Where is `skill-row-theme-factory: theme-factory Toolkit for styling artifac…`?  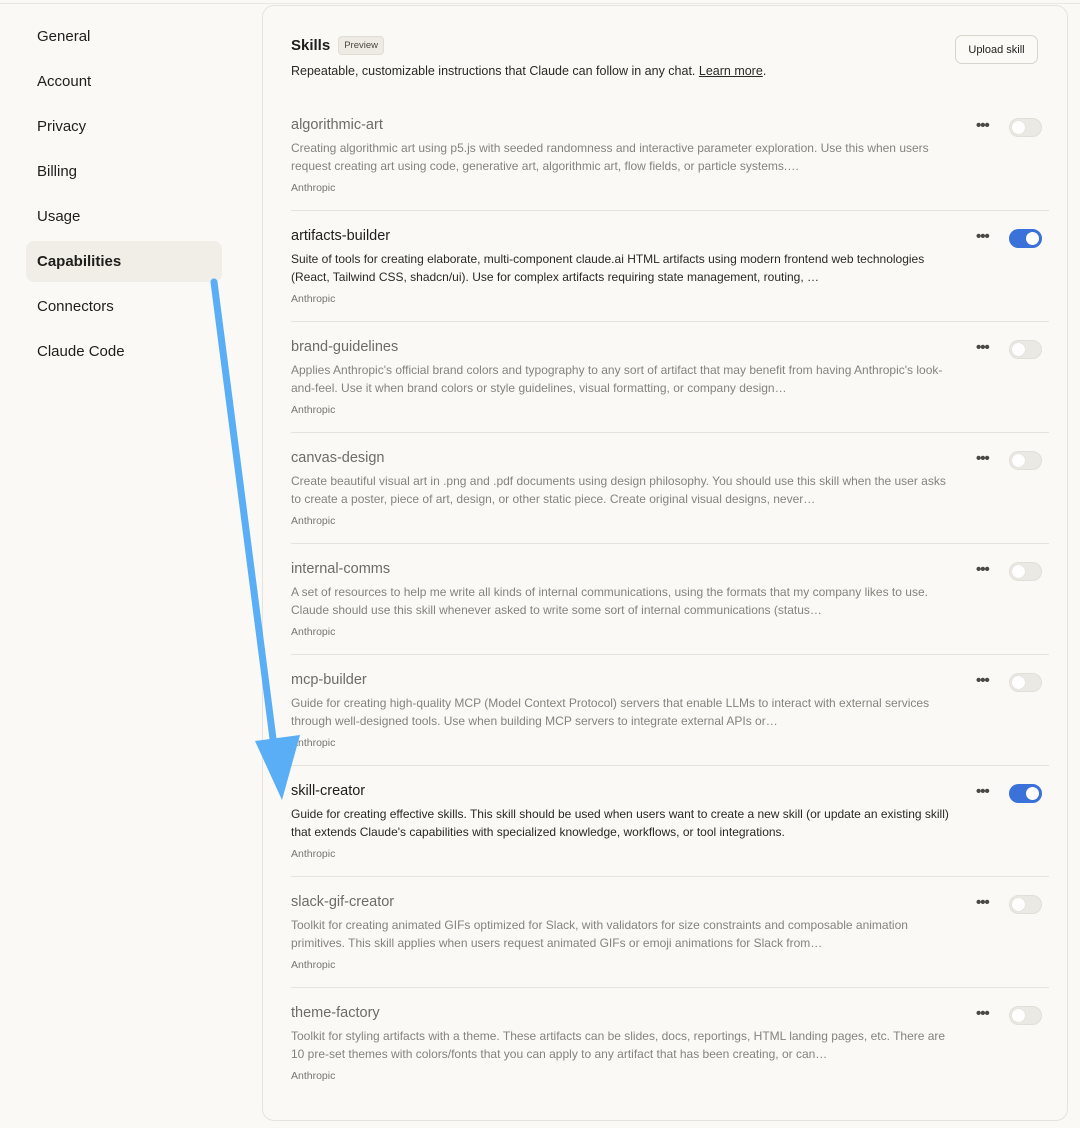
skill-row-theme-factory: theme-factory Toolkit for styling artifac… is located at coordinates (670, 1043).